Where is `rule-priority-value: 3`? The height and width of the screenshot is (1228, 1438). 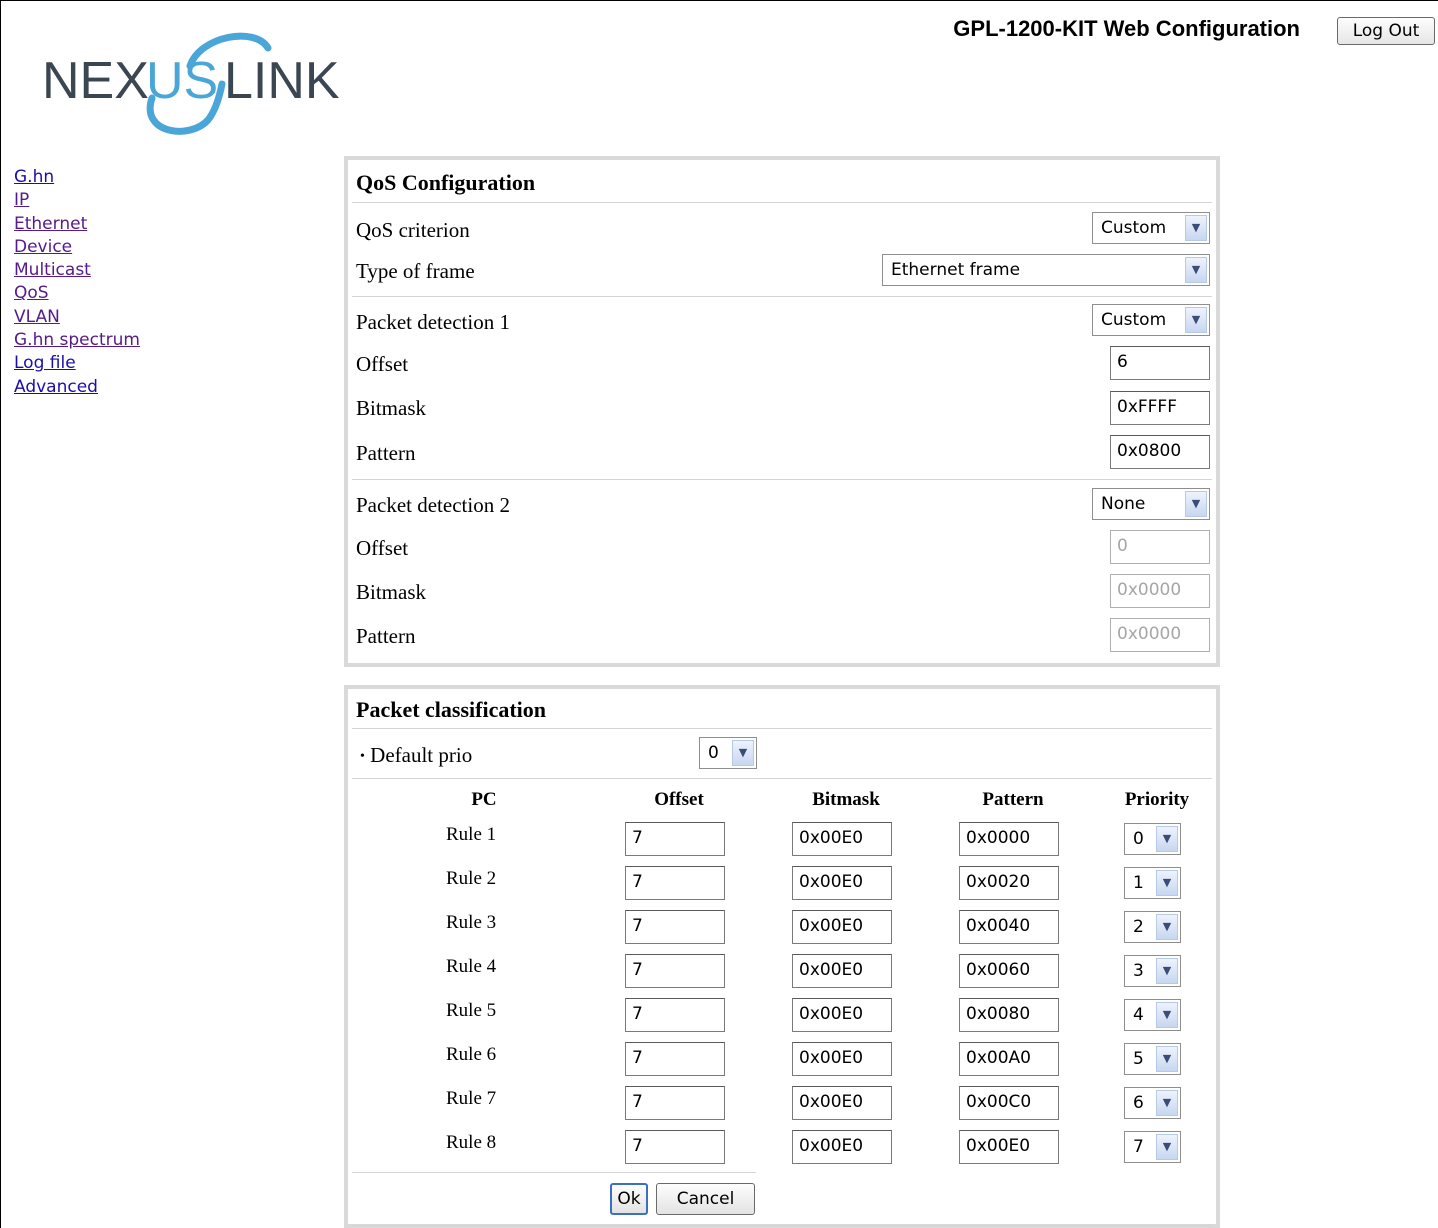
rule-priority-value: 3 is located at coordinates (1138, 971).